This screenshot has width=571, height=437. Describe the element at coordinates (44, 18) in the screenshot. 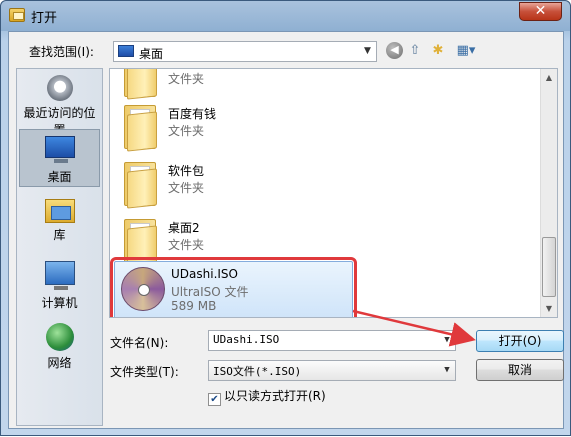

I see `dialog-title: 打开` at that location.